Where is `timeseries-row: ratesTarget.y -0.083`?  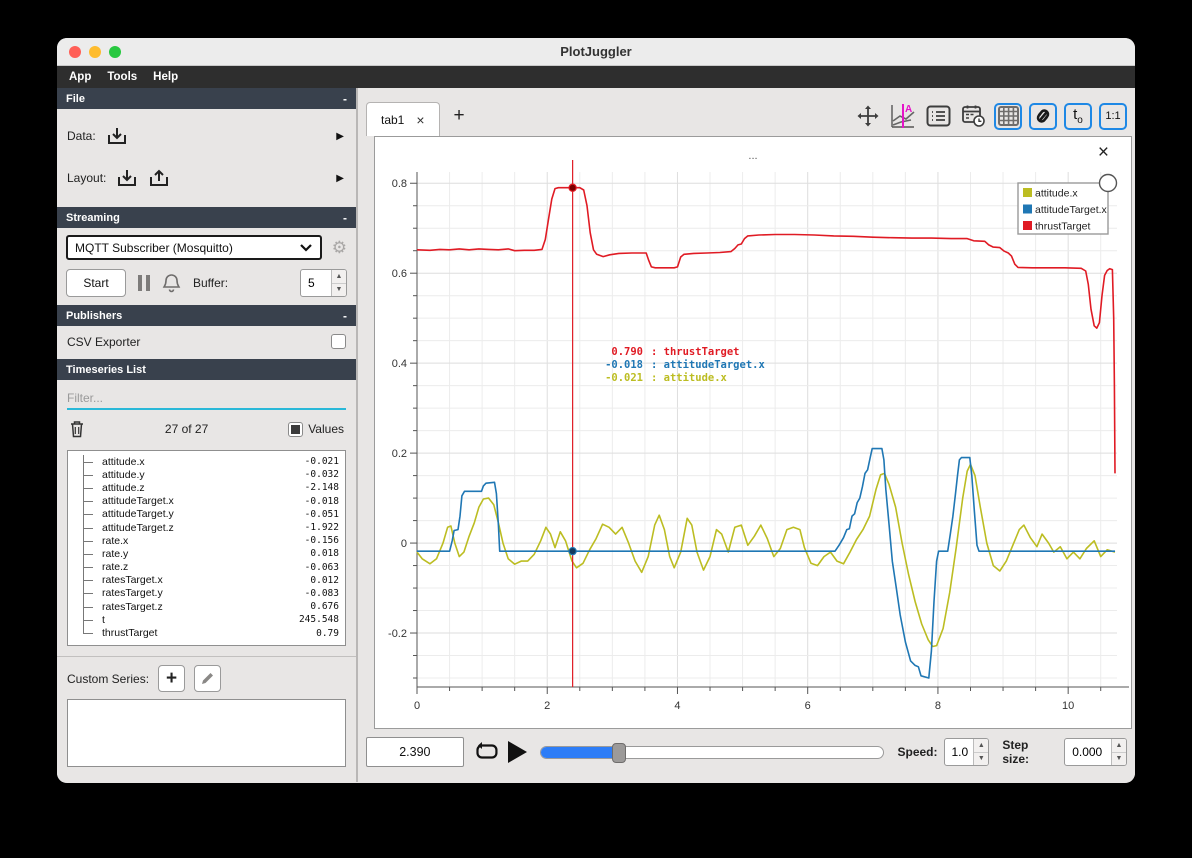 timeseries-row: ratesTarget.y -0.083 is located at coordinates (209, 593).